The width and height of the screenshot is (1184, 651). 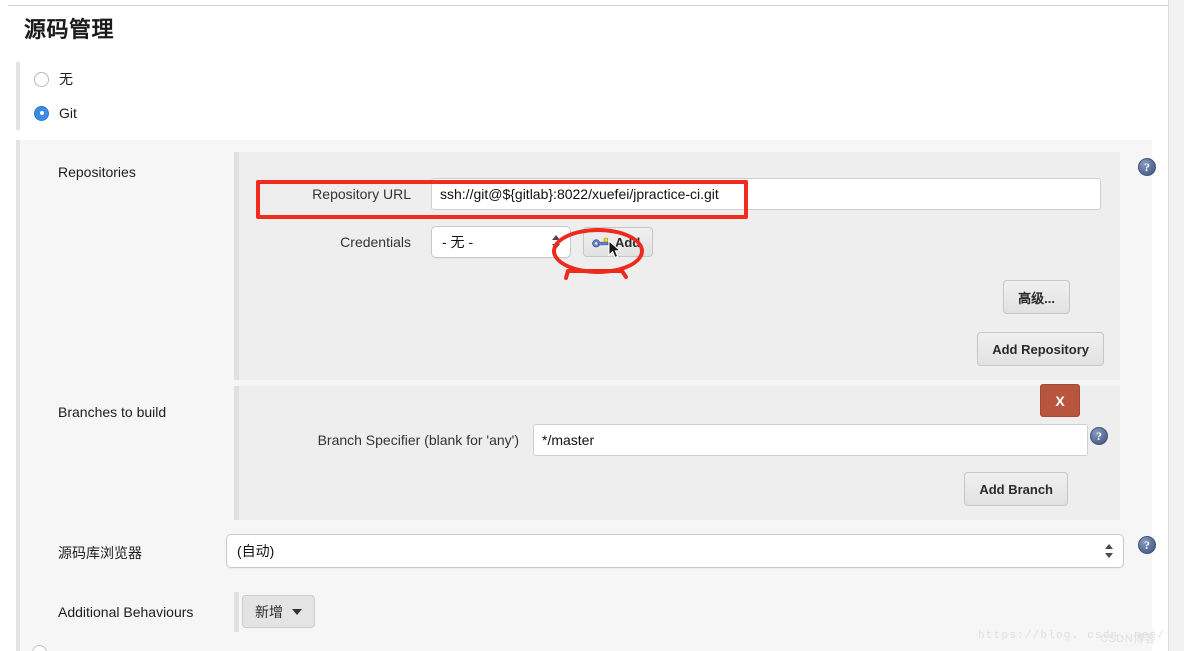 I want to click on branch-specifier-help-icon: ?, so click(x=1099, y=436).